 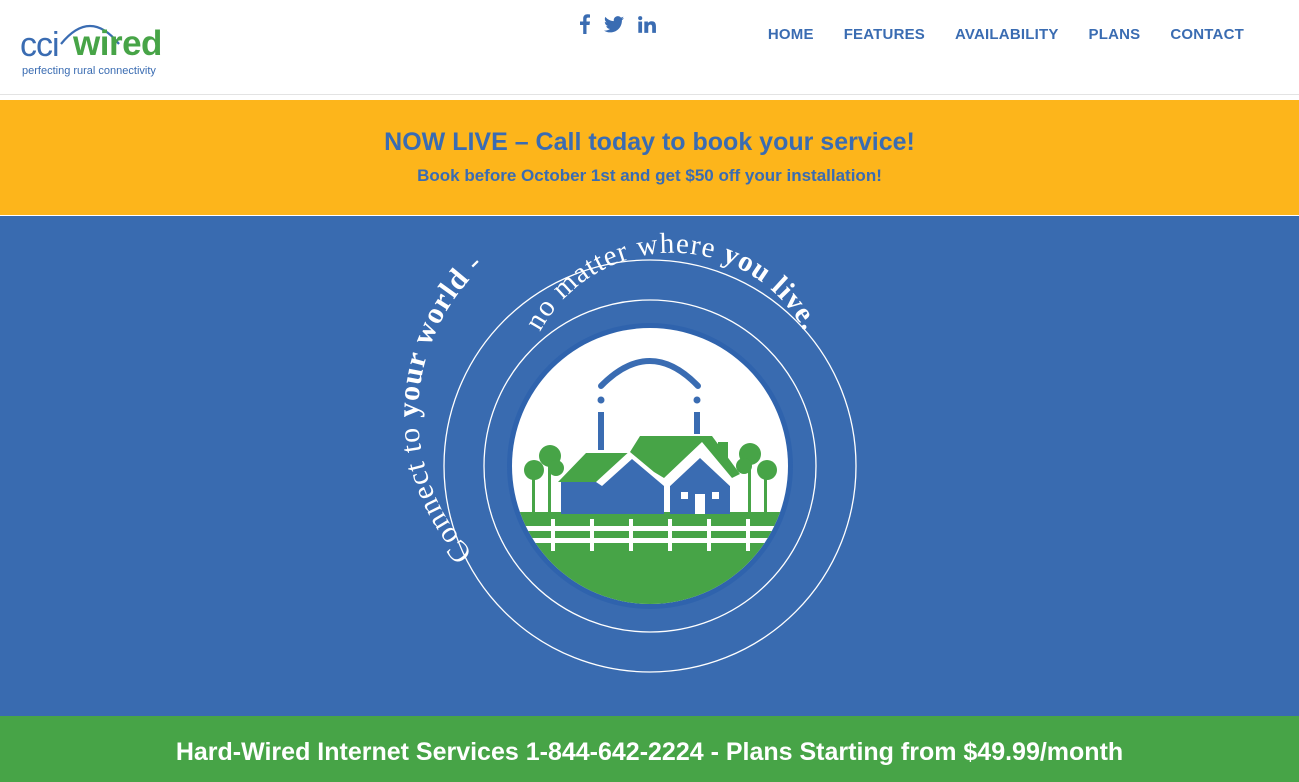 What do you see at coordinates (440, 408) in the screenshot?
I see `hero-tagline-line1: Connect to your world -` at bounding box center [440, 408].